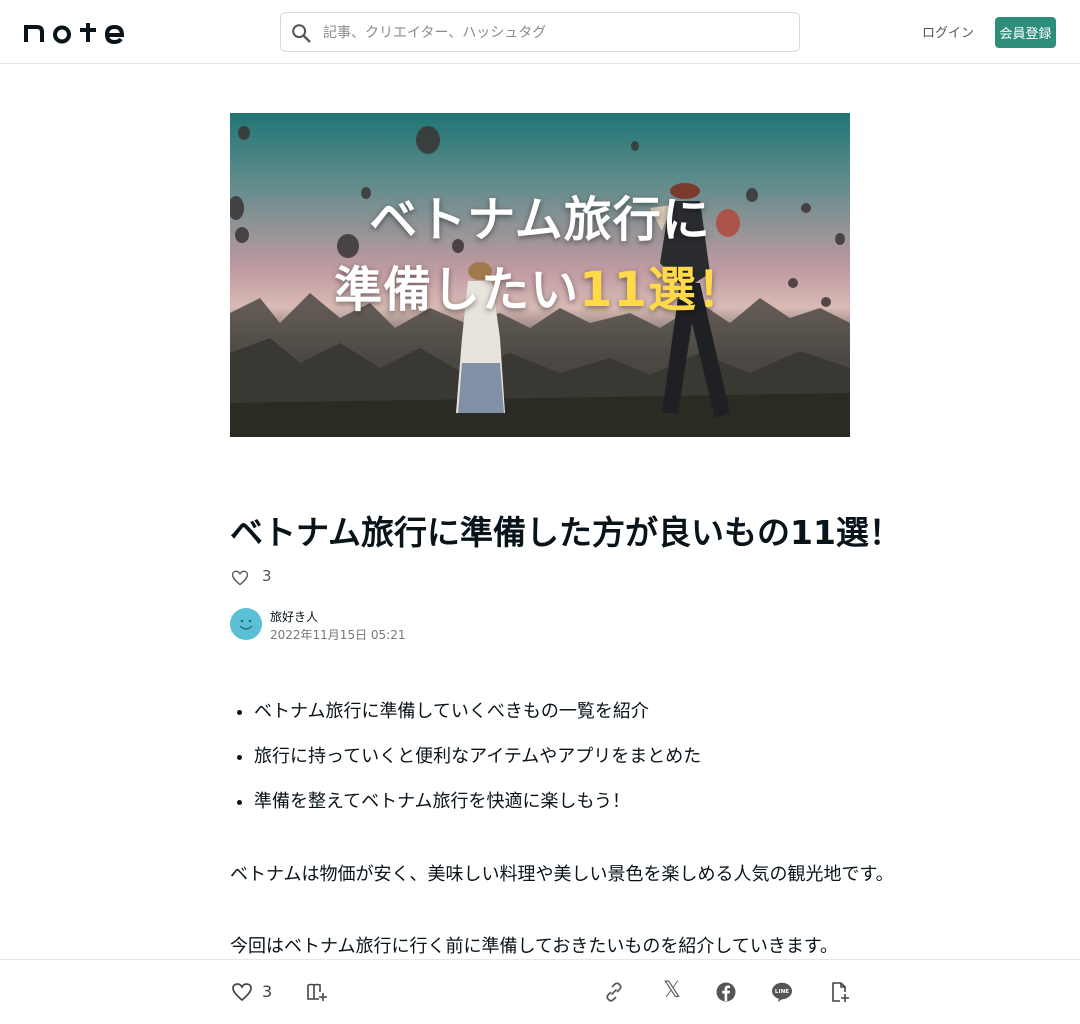 The height and width of the screenshot is (1024, 1080). Describe the element at coordinates (242, 992) in the screenshot. I see `like-heart-icon` at that location.